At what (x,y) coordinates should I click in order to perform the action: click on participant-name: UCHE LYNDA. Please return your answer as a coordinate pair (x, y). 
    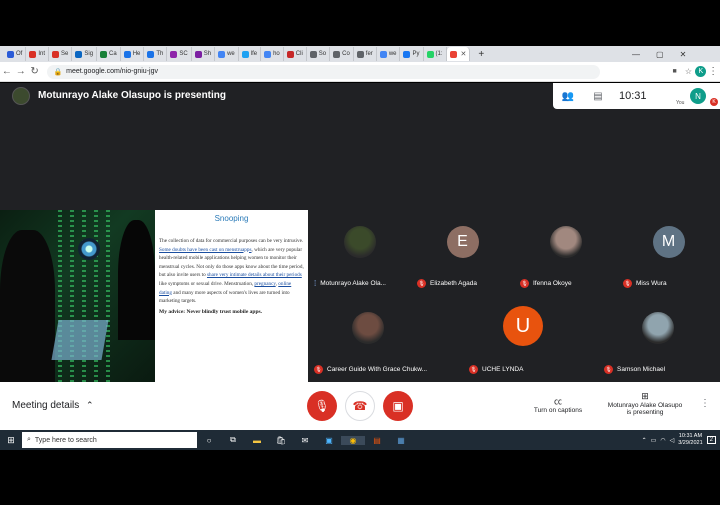
    Looking at the image, I should click on (503, 369).